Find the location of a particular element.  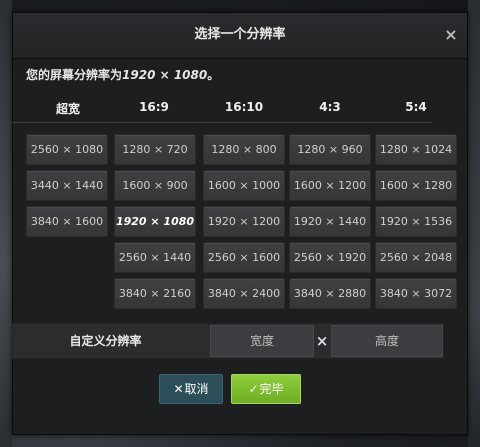

column-header-5-4: 5:4 is located at coordinates (416, 107).